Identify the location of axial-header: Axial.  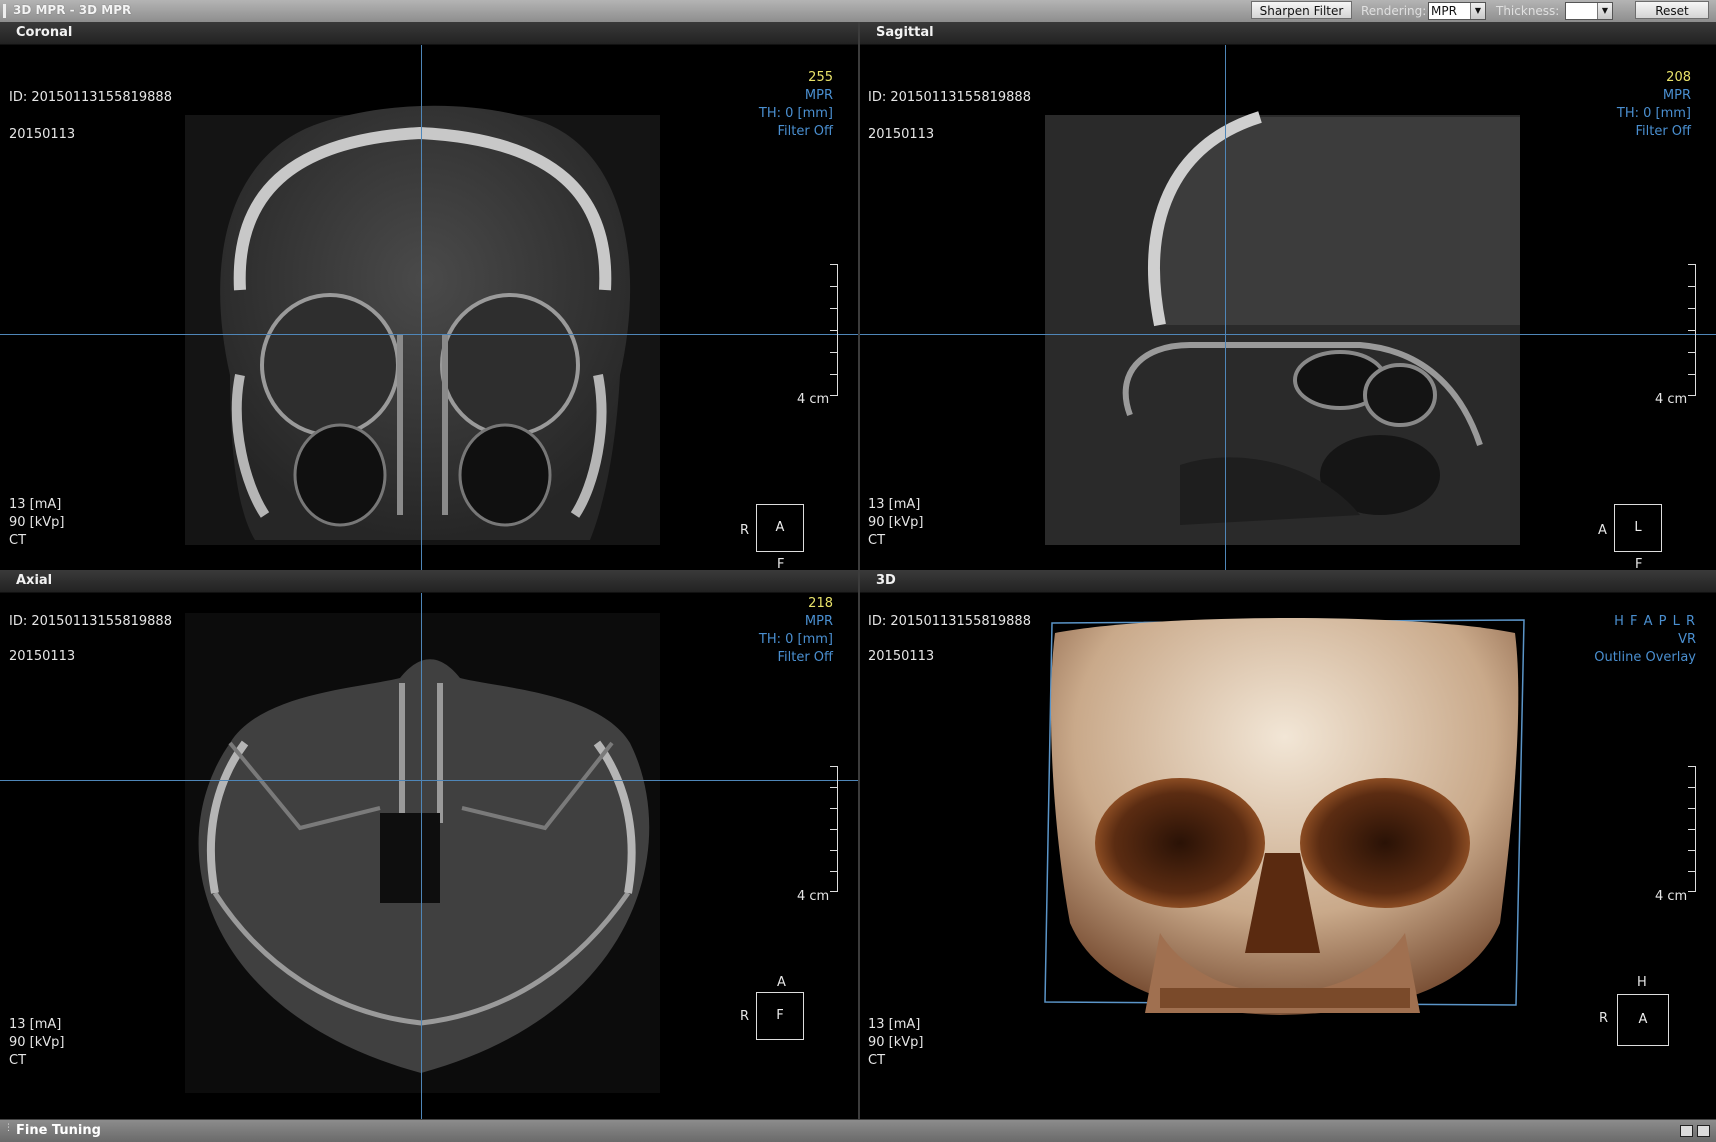
(429, 581).